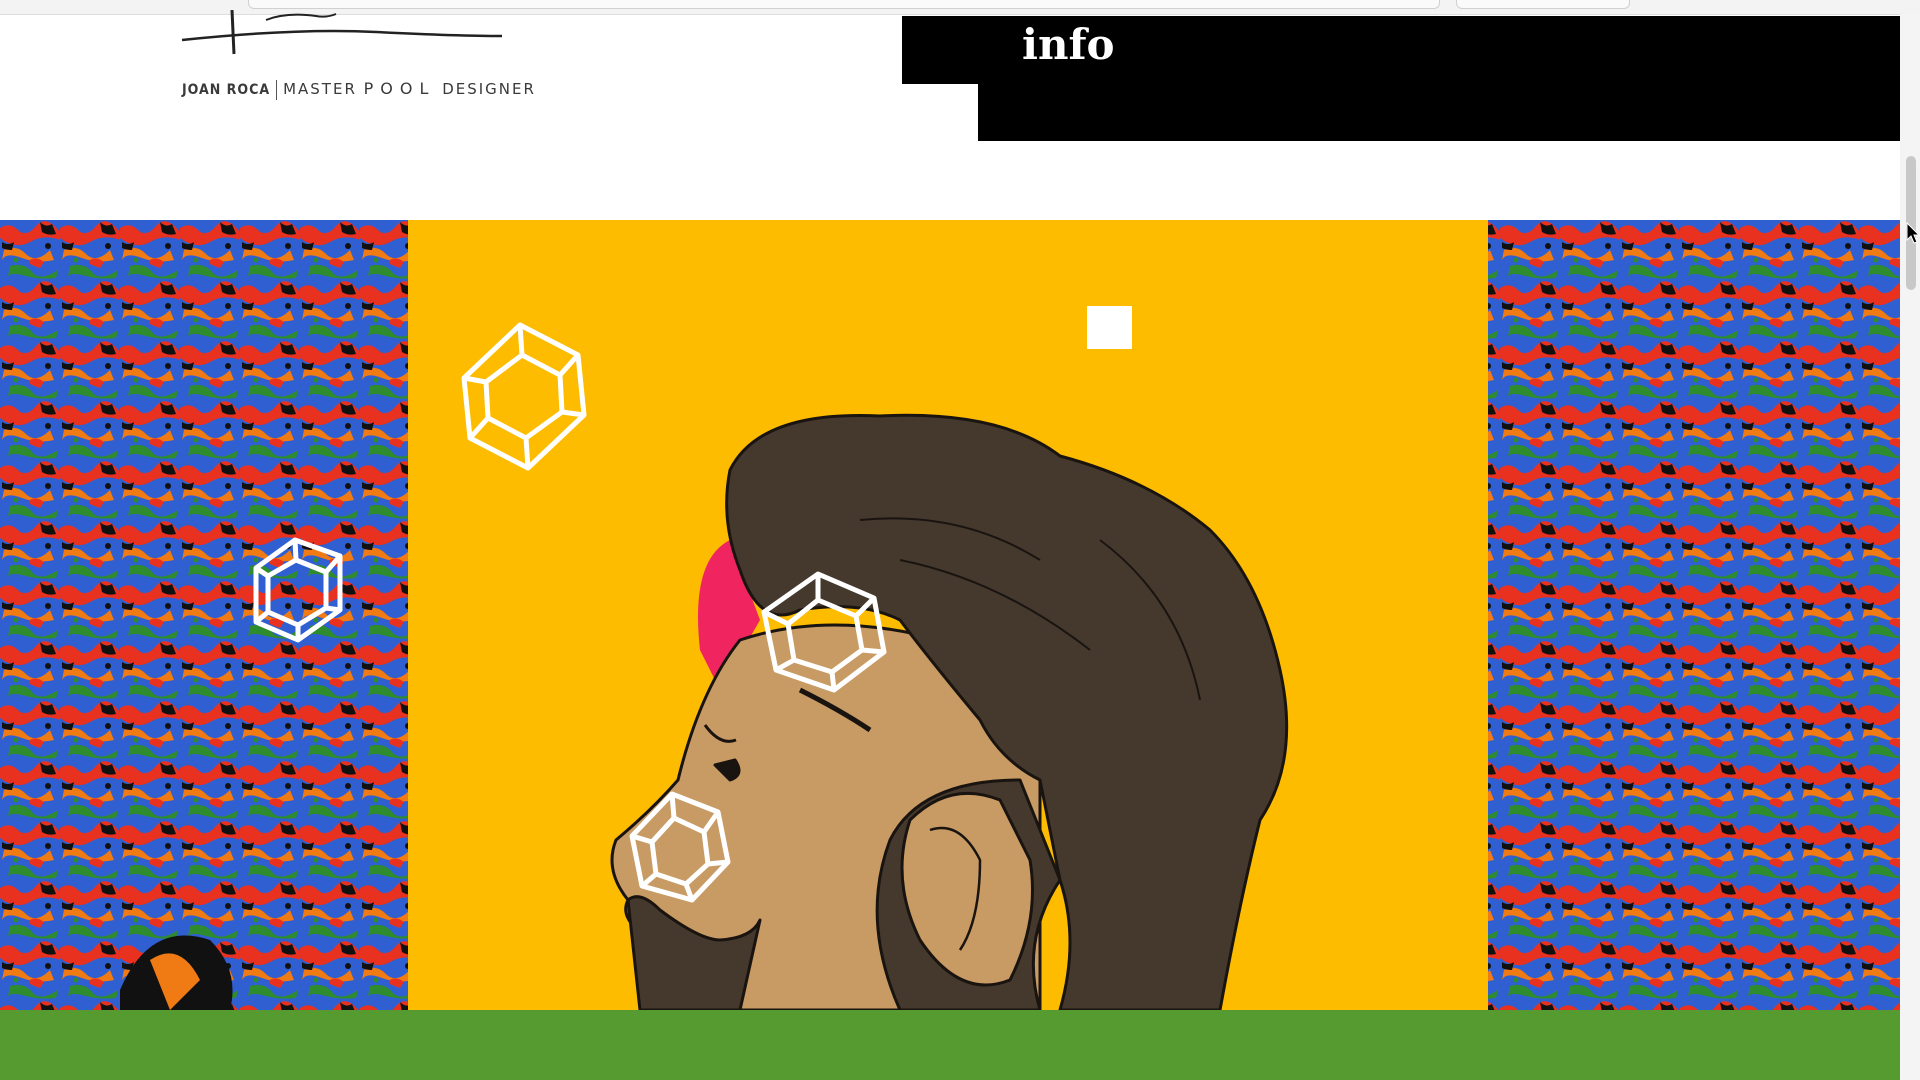 The image size is (1920, 1080). I want to click on floating-square-icon, so click(1109, 327).